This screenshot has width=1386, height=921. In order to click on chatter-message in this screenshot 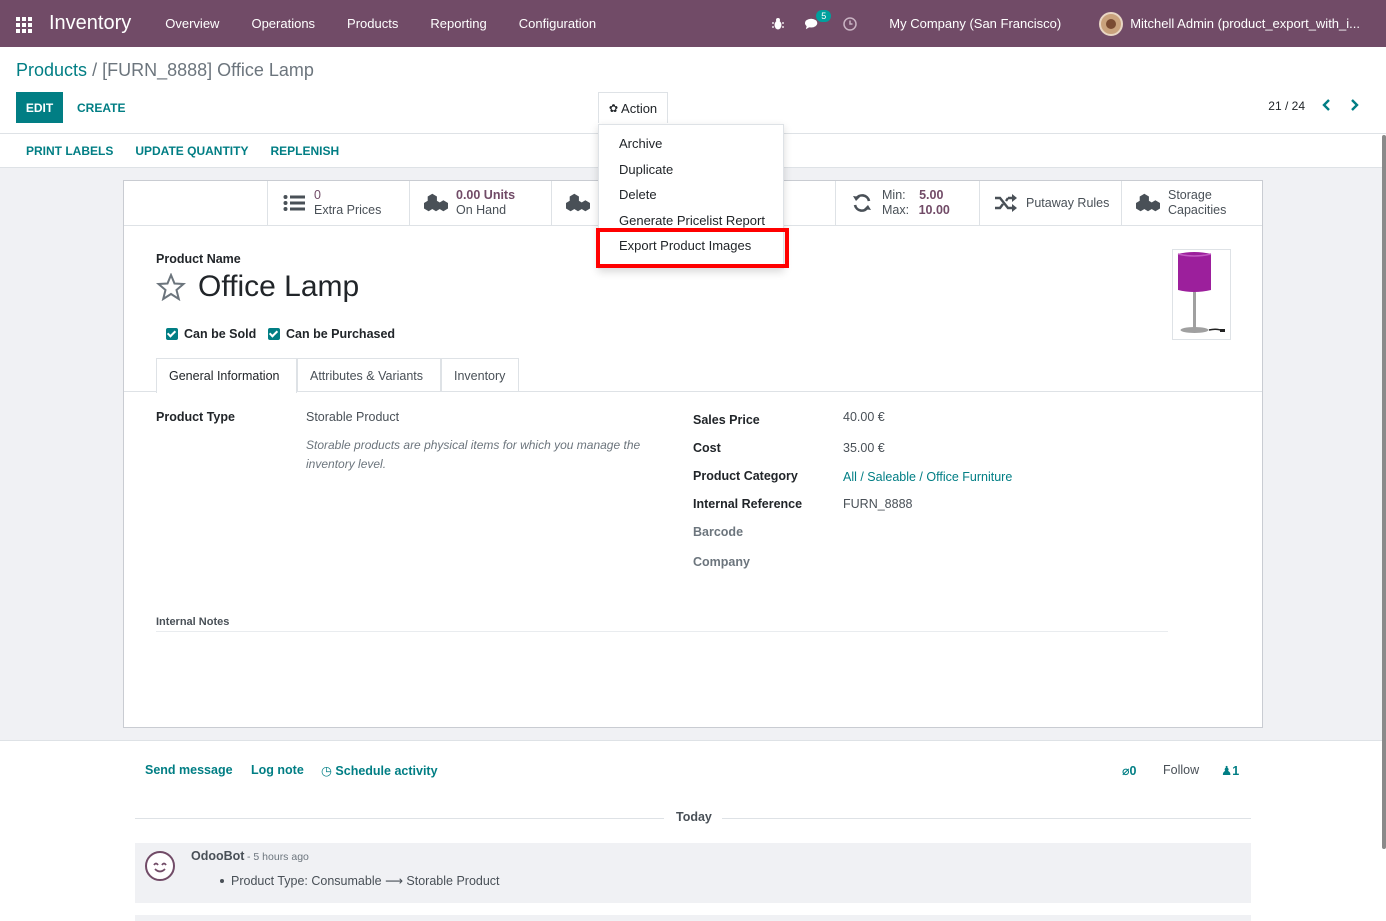, I will do `click(693, 918)`.